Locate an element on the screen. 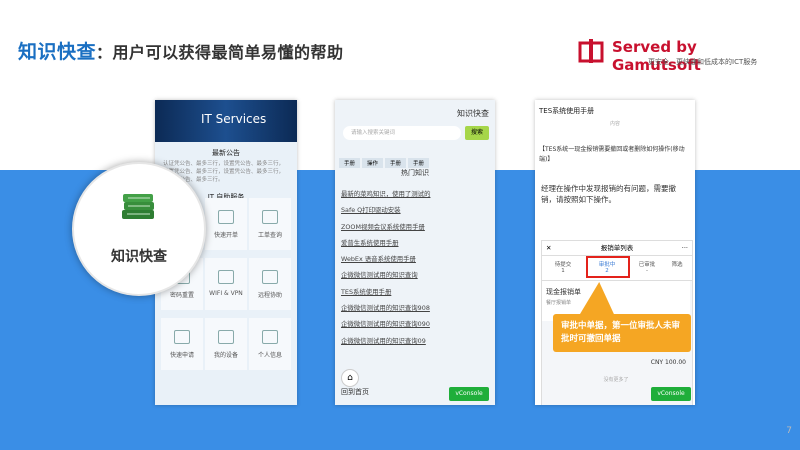  tile-profile: 个人信息 is located at coordinates (270, 344).